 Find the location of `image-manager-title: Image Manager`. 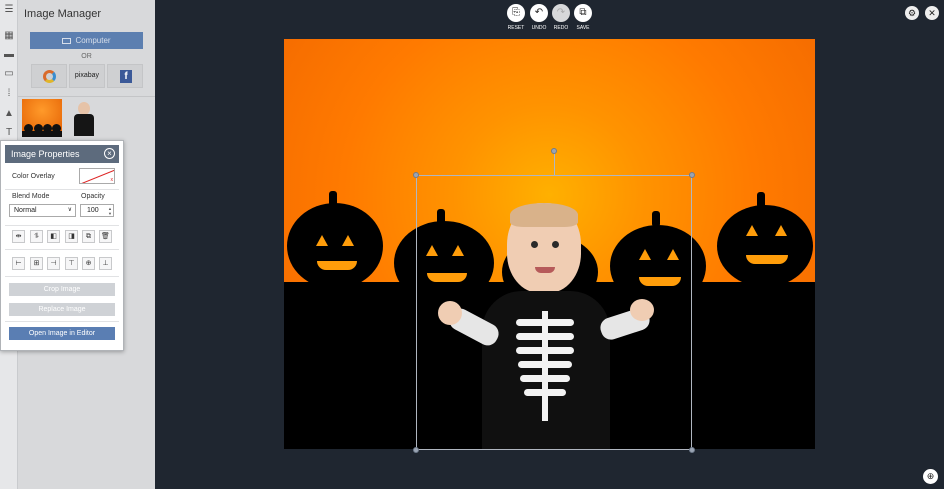

image-manager-title: Image Manager is located at coordinates (63, 14).